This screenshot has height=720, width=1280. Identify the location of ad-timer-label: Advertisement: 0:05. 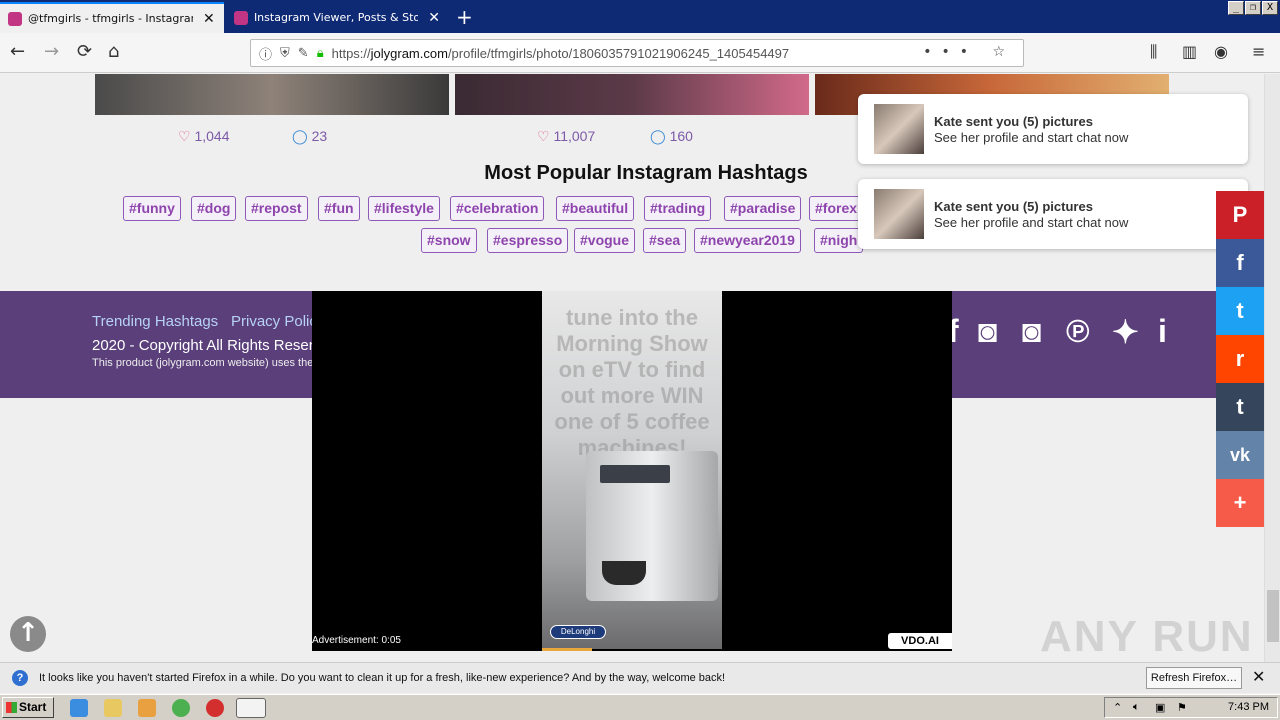
(356, 640).